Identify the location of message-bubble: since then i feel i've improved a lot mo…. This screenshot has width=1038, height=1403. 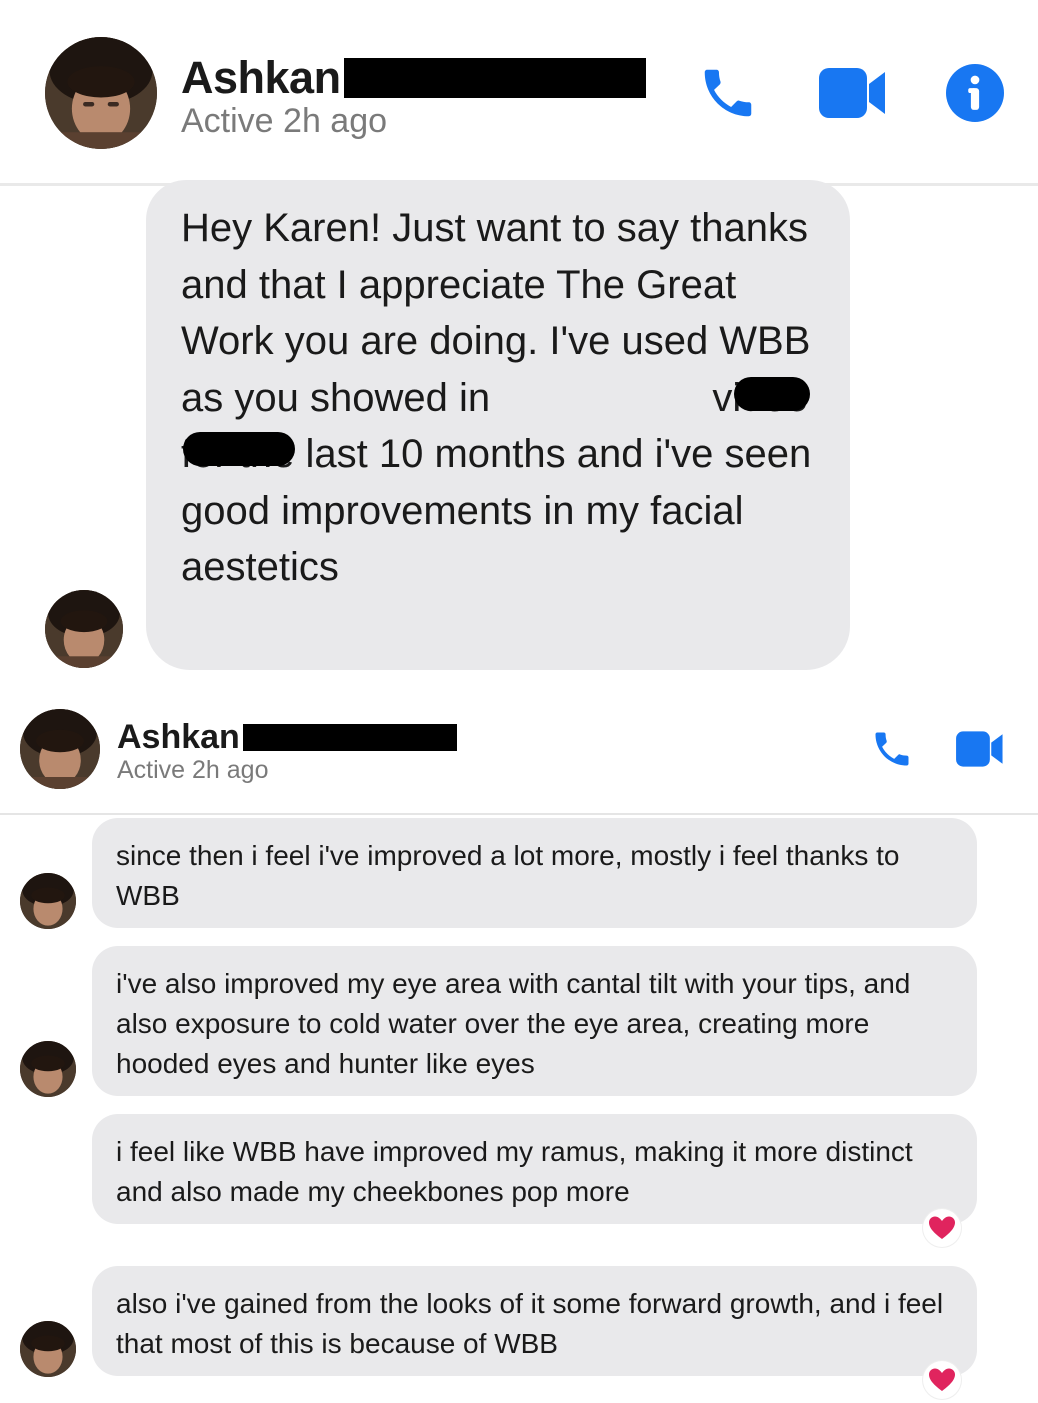
(534, 873).